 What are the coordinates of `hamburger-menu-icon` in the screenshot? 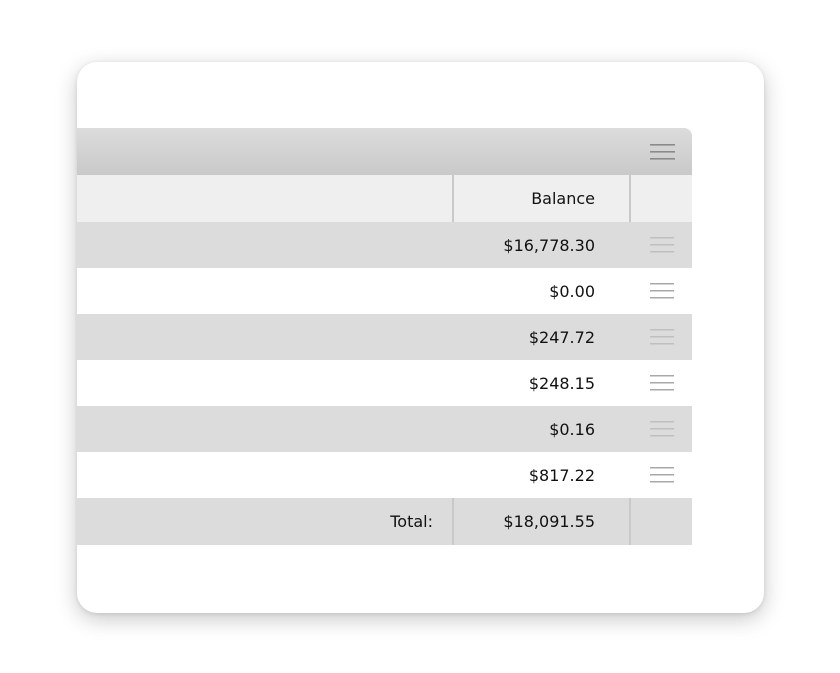 It's located at (662, 152).